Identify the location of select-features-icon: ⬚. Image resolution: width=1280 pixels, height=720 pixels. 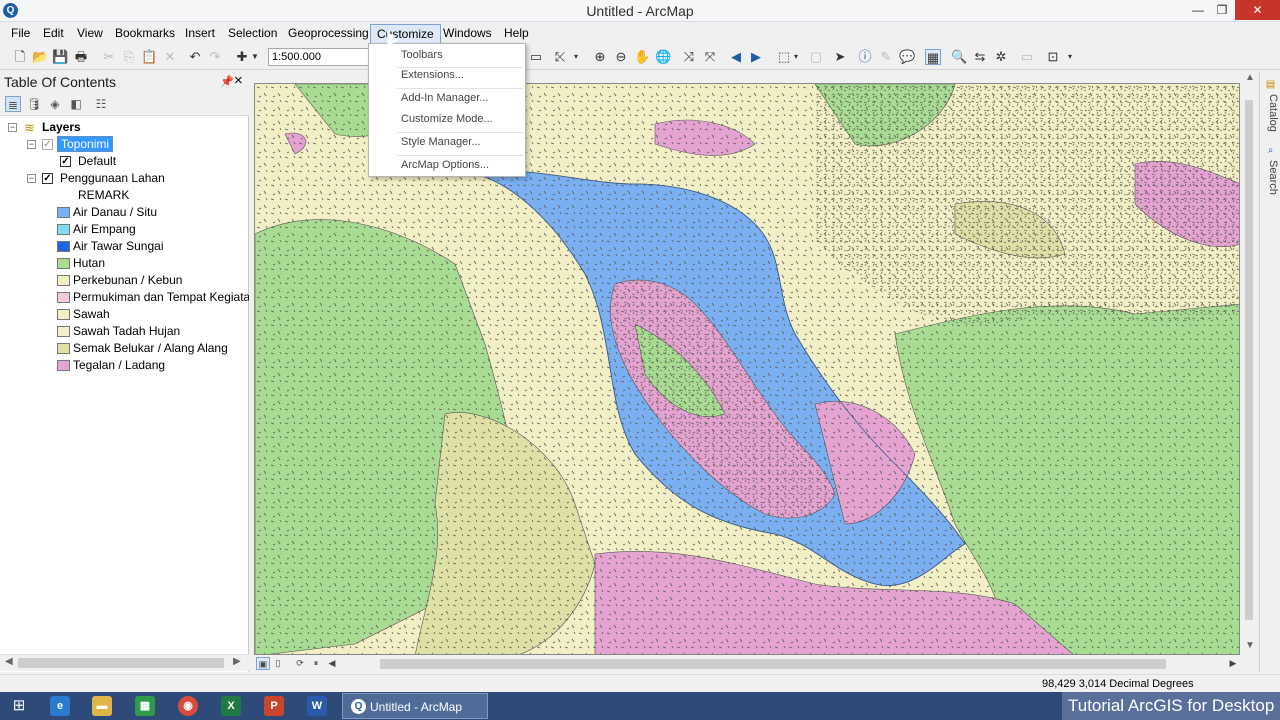
(784, 57).